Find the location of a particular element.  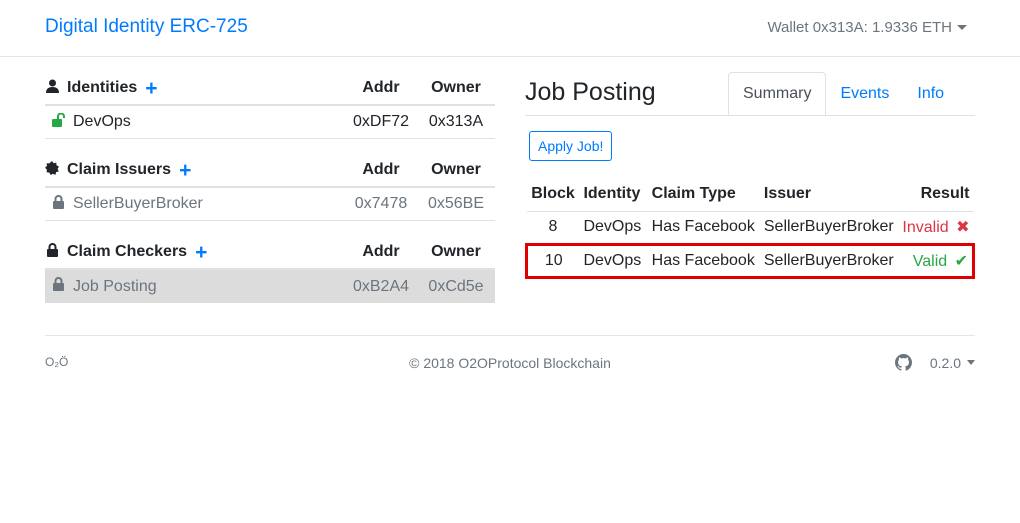

add-checker-icon: + is located at coordinates (201, 252).